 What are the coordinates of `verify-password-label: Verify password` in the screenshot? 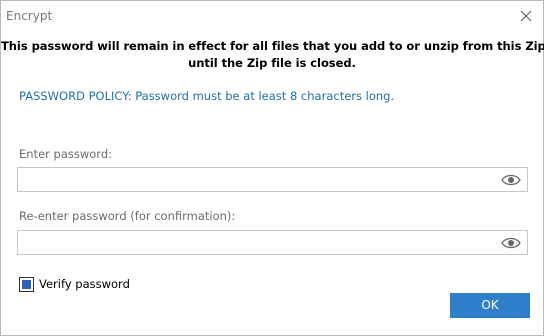 It's located at (84, 284).